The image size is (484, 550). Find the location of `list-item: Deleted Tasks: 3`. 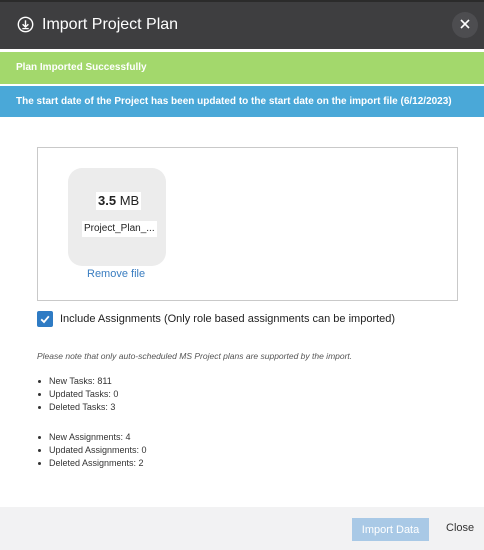

list-item: Deleted Tasks: 3 is located at coordinates (77, 407).